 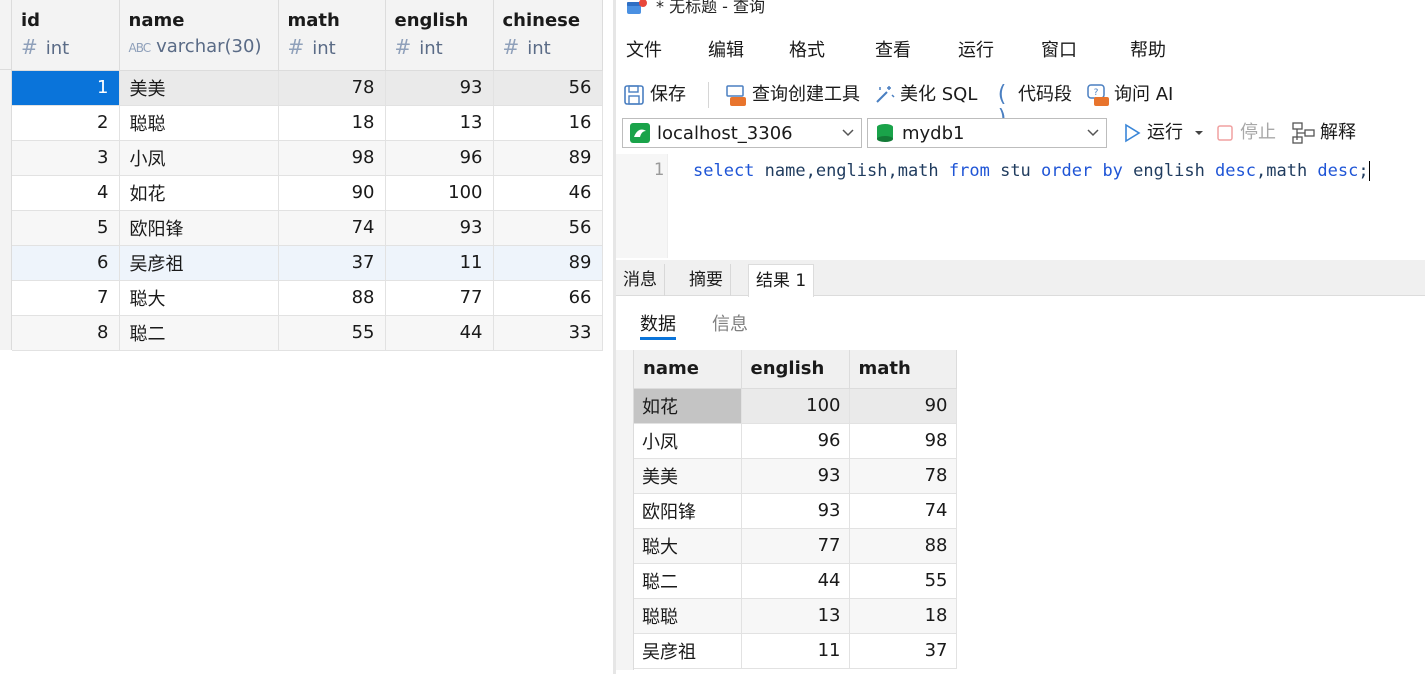 I want to click on result-cell-english: 77, so click(x=795, y=546).